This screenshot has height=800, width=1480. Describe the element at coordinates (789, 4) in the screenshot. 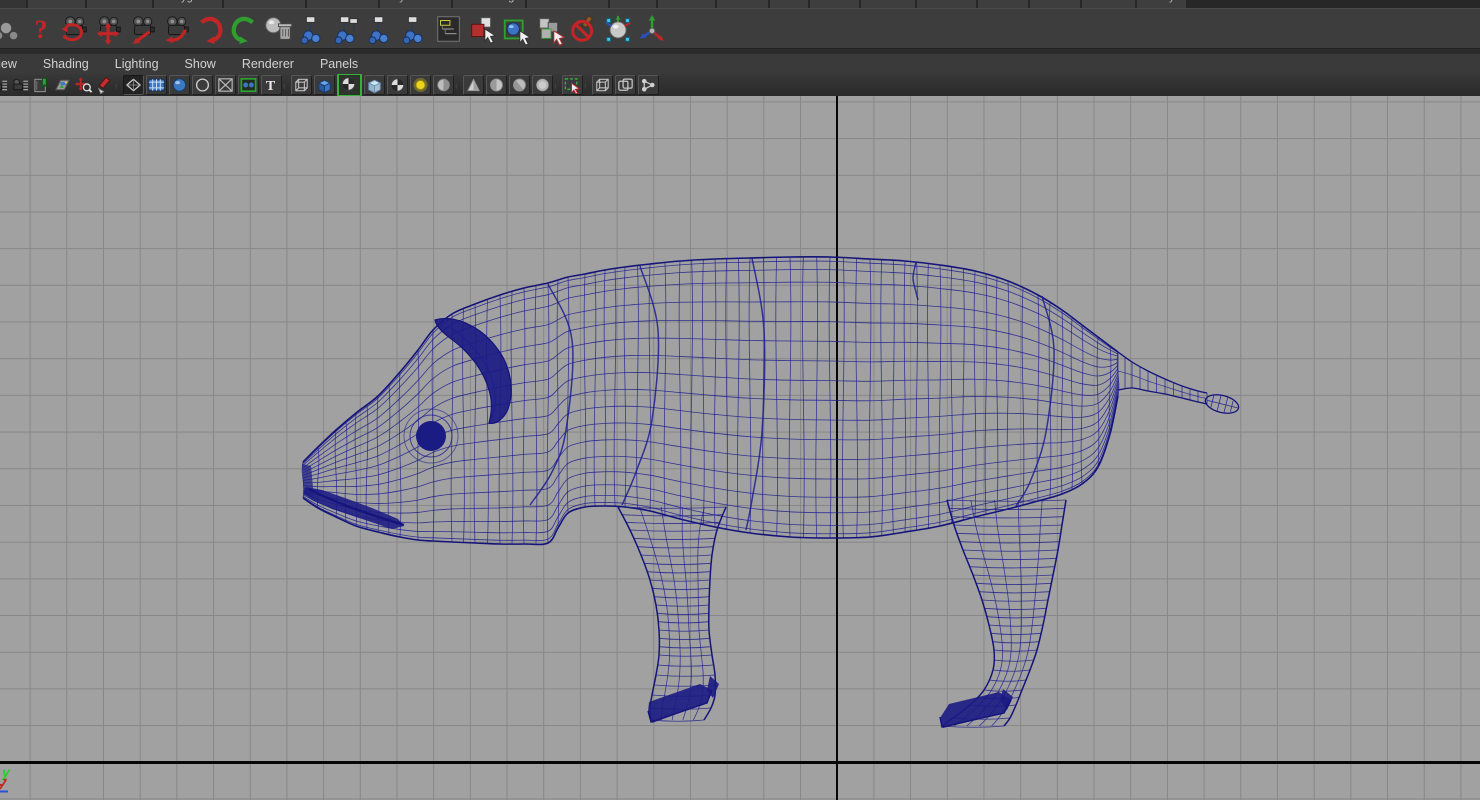

I see `shelf-tab-fur: Fur` at that location.